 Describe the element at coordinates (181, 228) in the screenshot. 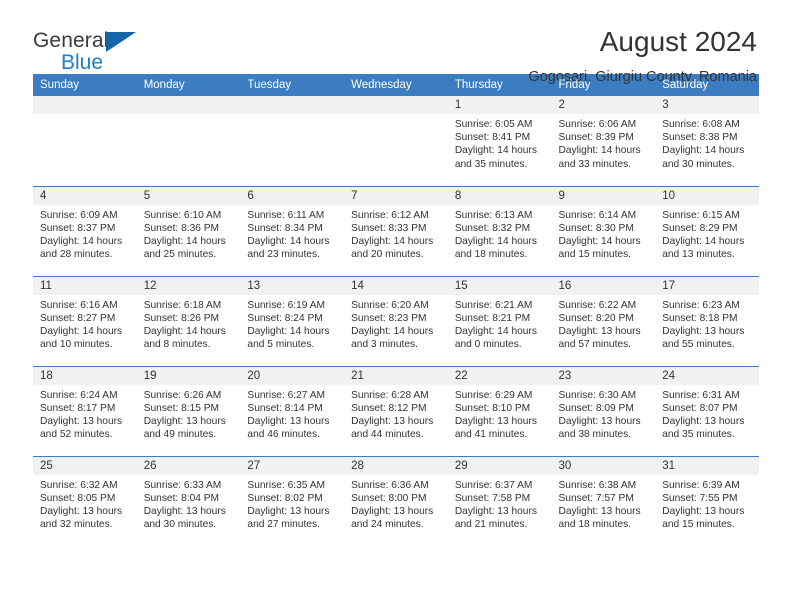

I see `sunset-text: Sunset: 8:36 PM` at that location.